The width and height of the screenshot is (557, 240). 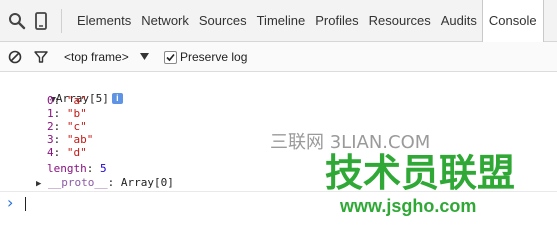 What do you see at coordinates (73, 92) in the screenshot?
I see `array-object-row: ▼Array[5] i` at bounding box center [73, 92].